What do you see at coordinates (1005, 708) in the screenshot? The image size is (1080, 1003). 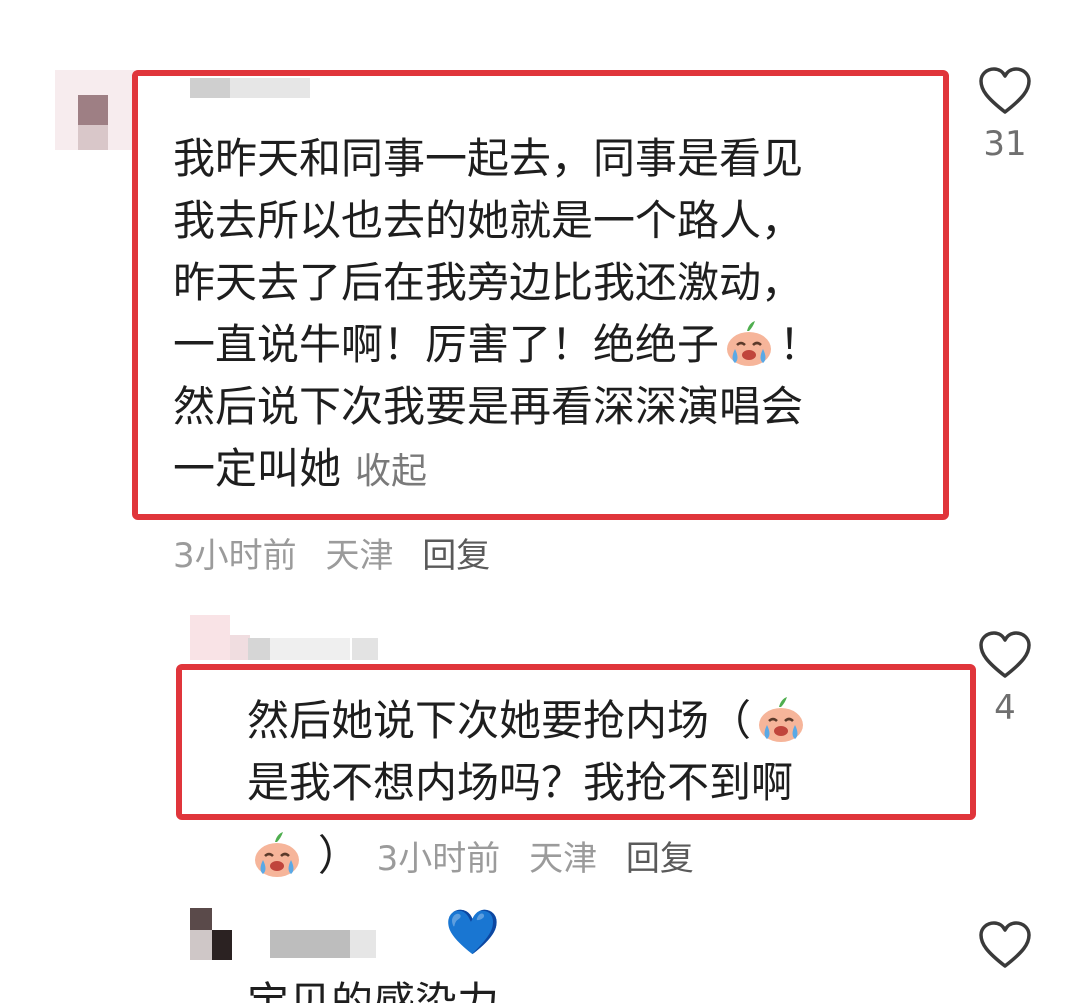 I see `like-count: 4` at bounding box center [1005, 708].